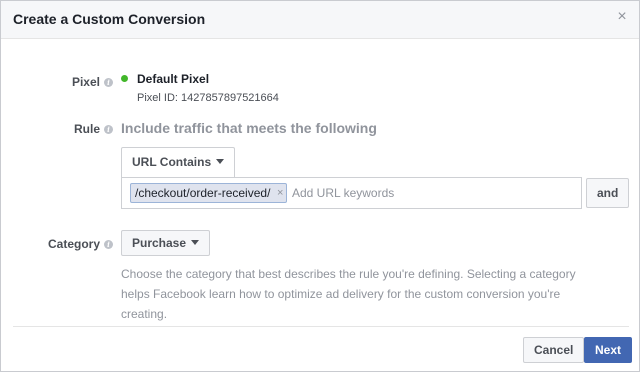 The height and width of the screenshot is (372, 640). I want to click on category-dropdown: Purchase, so click(166, 243).